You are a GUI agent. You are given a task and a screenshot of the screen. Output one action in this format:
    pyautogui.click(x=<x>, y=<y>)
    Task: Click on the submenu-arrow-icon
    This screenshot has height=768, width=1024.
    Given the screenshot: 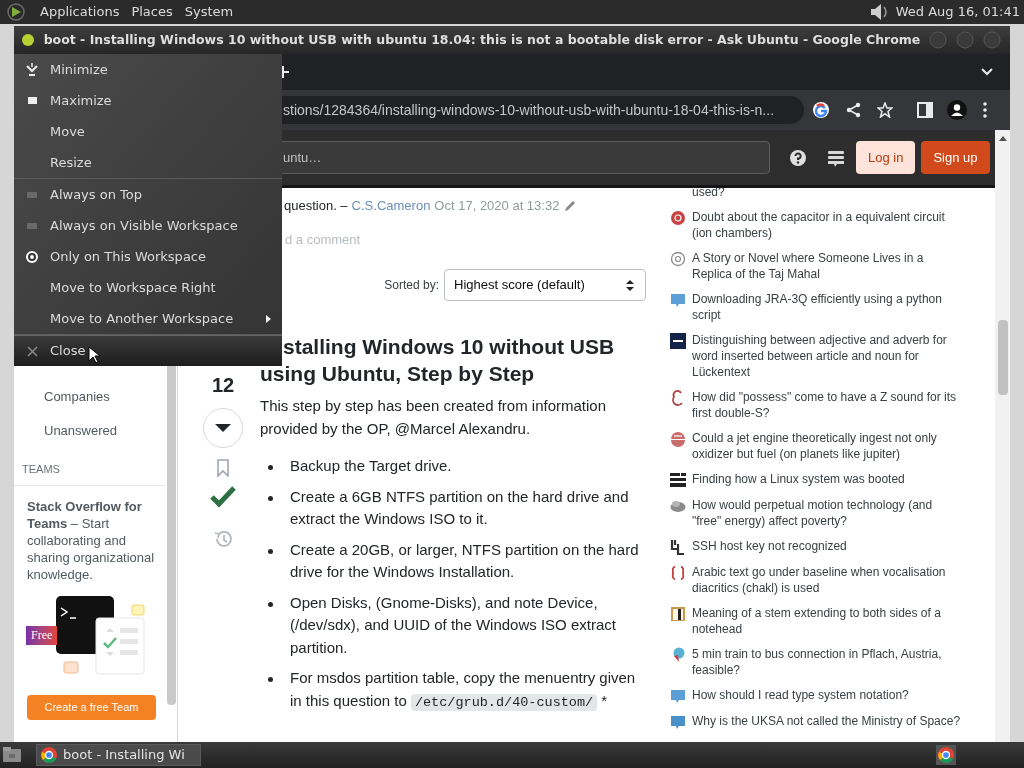 What is the action you would take?
    pyautogui.click(x=268, y=318)
    